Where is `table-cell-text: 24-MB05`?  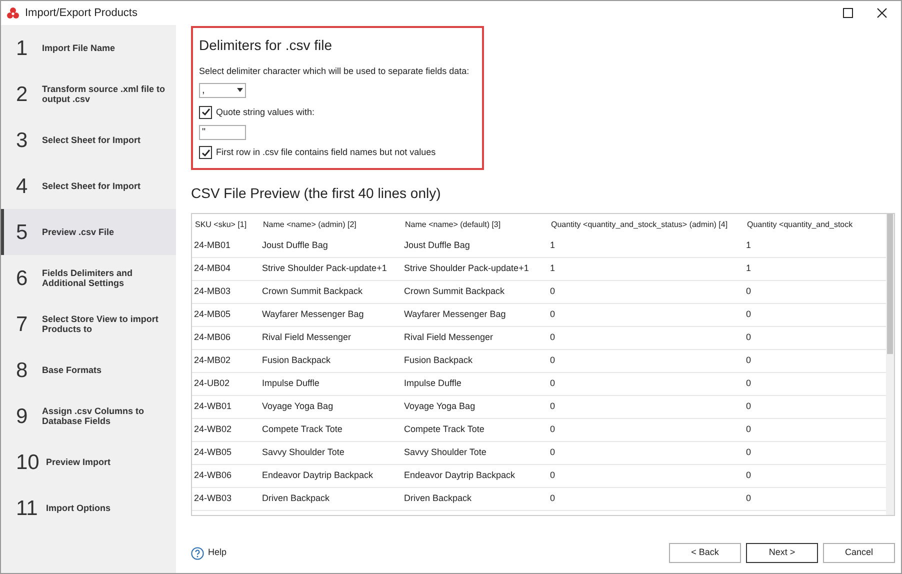 table-cell-text: 24-MB05 is located at coordinates (212, 315).